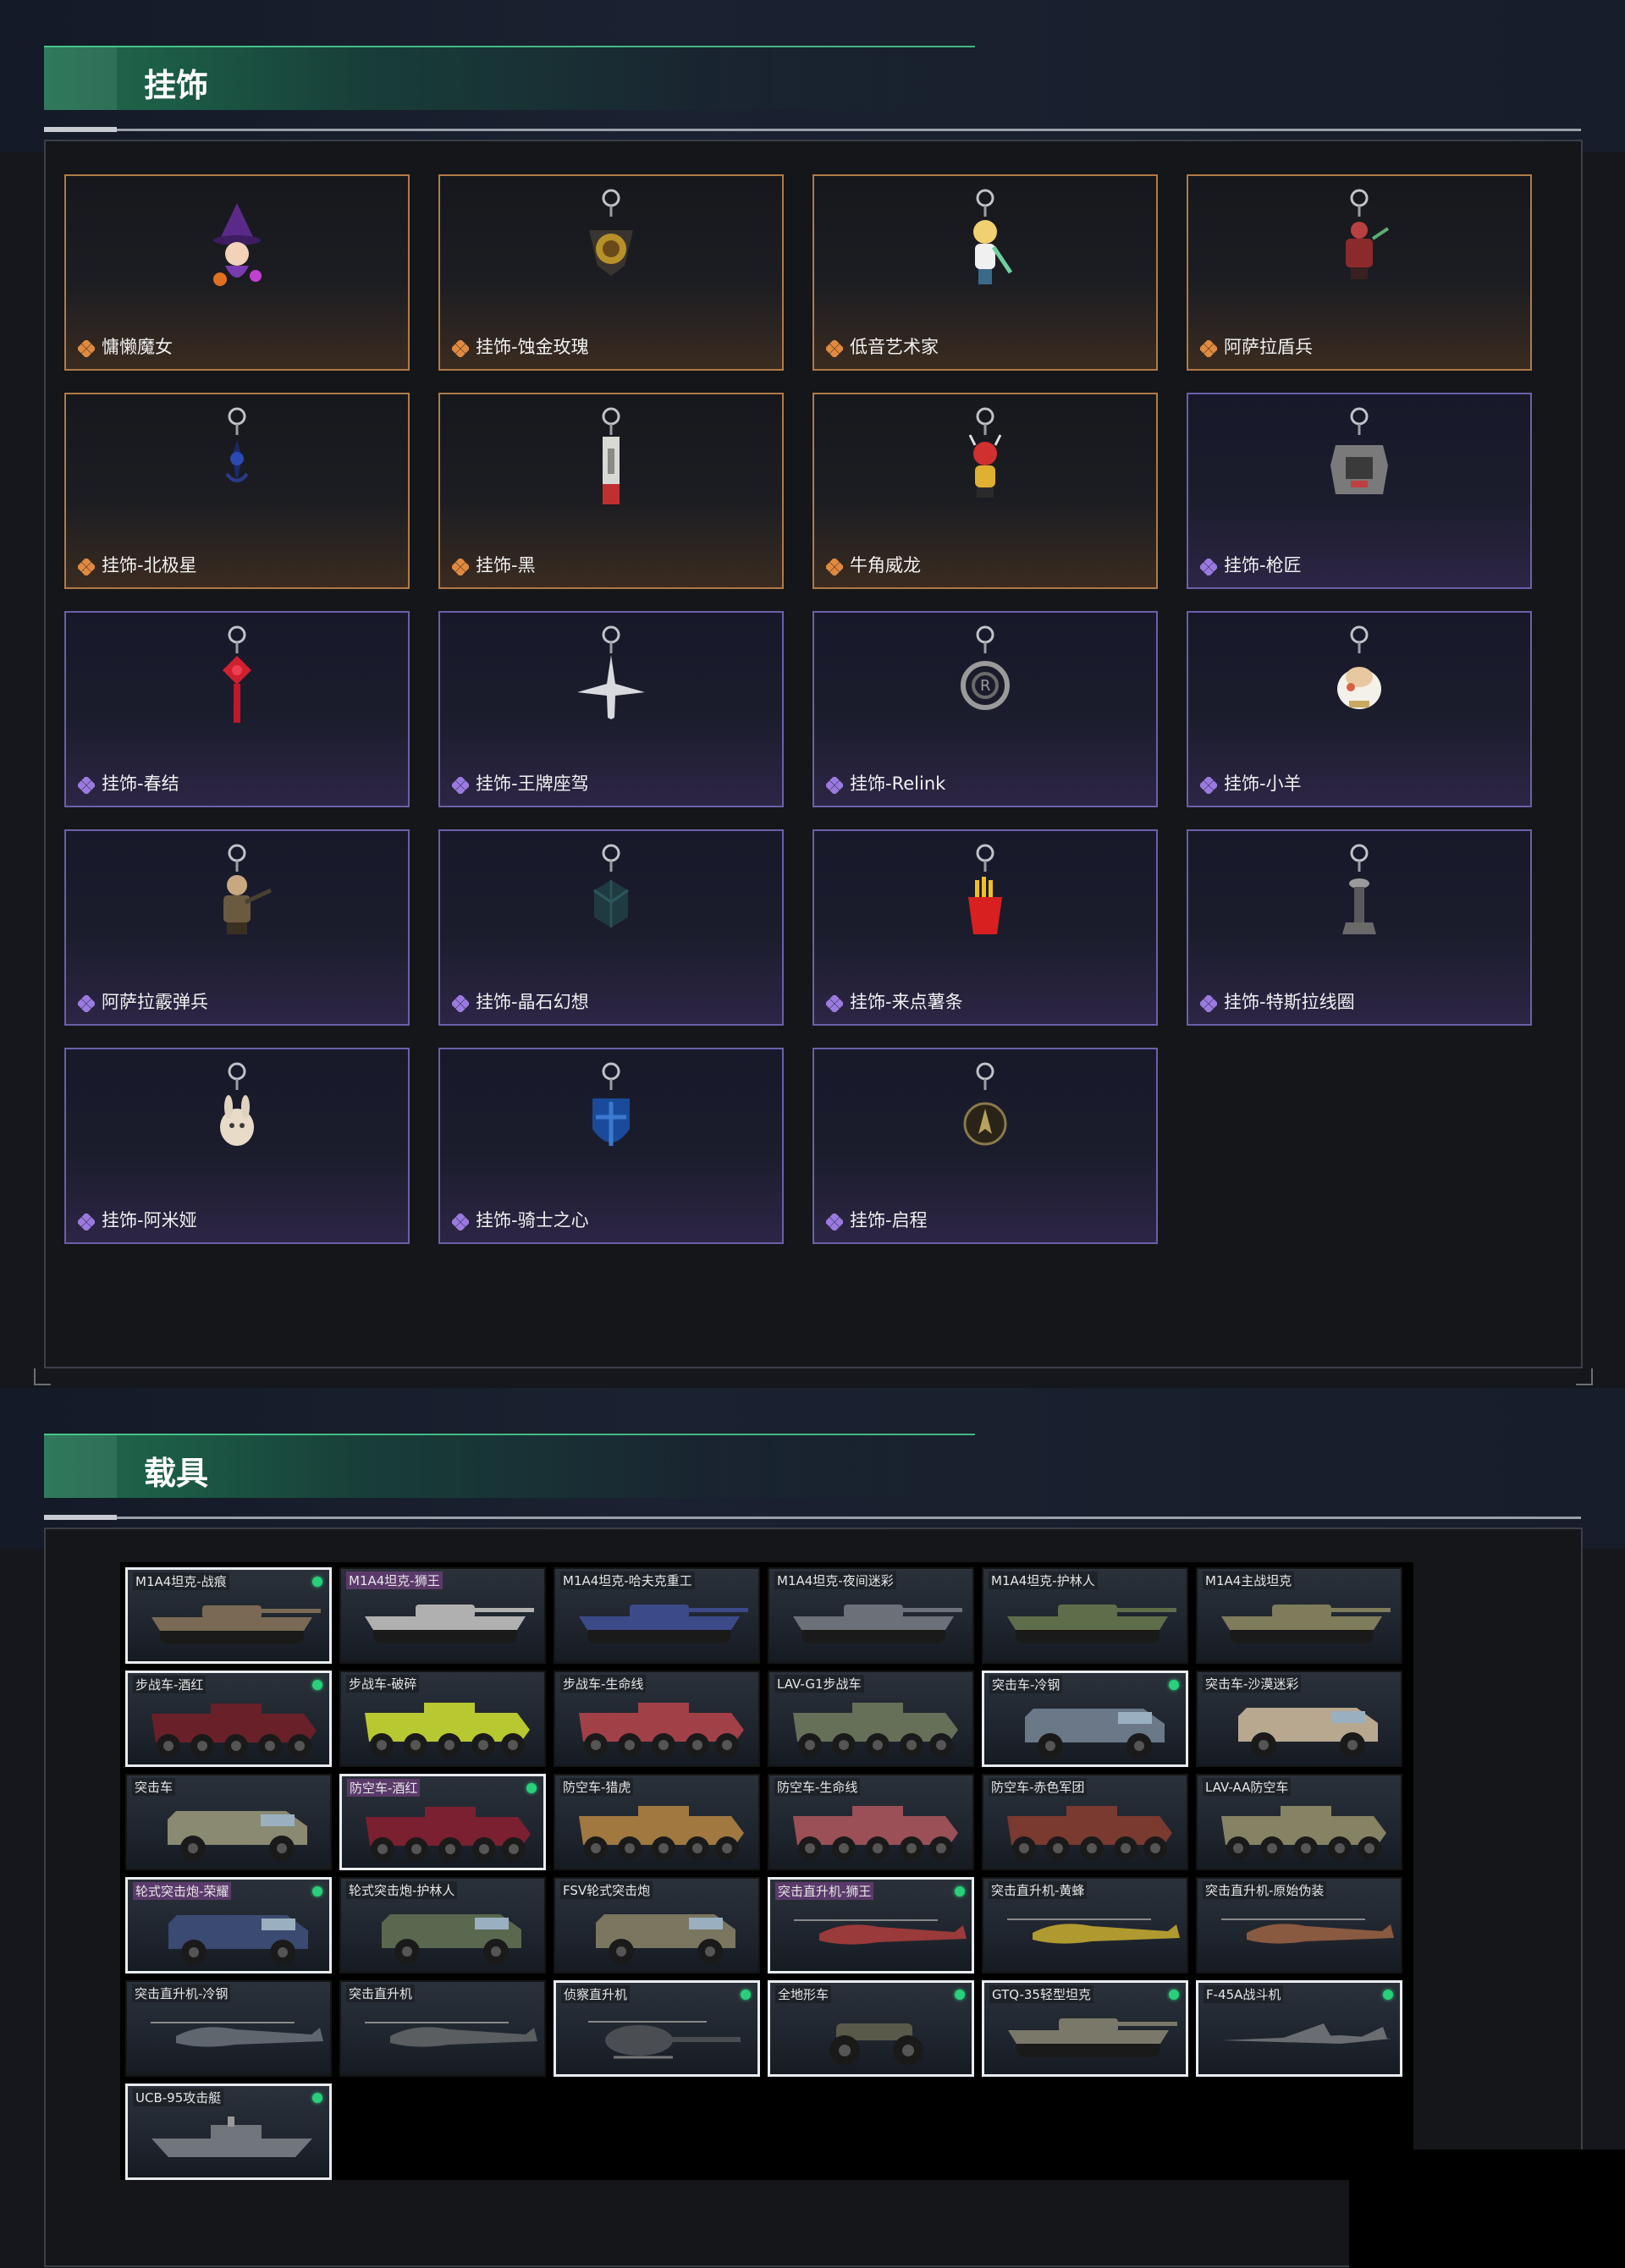  What do you see at coordinates (871, 1719) in the screenshot?
I see `vehicle-card: LAV-G1步战车` at bounding box center [871, 1719].